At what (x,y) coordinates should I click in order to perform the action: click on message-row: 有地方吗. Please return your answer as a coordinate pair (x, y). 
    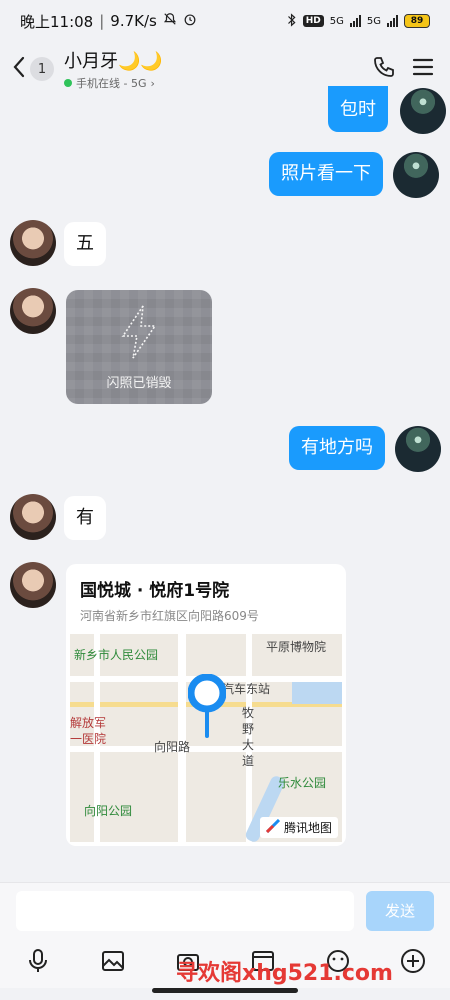
    Looking at the image, I should click on (365, 449).